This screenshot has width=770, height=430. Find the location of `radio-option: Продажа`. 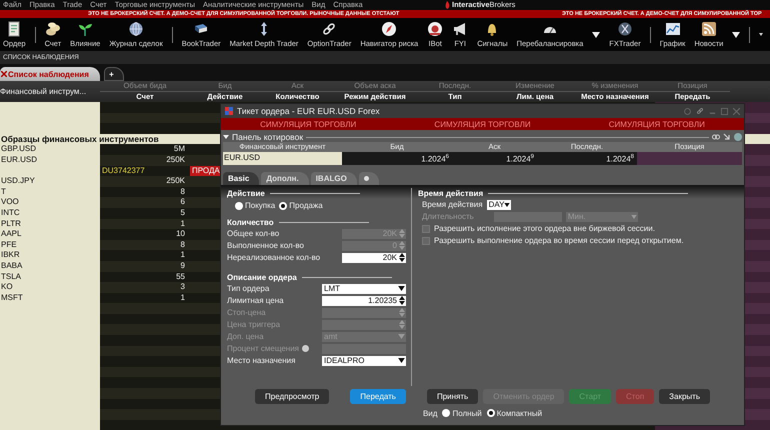

radio-option: Продажа is located at coordinates (301, 205).